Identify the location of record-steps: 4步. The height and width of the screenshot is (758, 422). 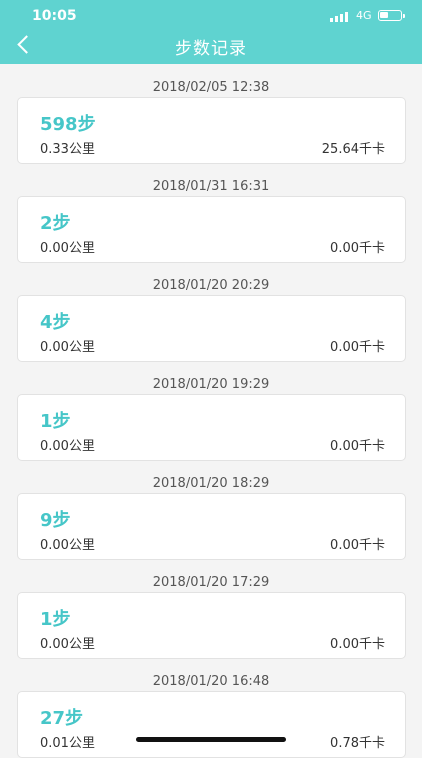
(55, 322).